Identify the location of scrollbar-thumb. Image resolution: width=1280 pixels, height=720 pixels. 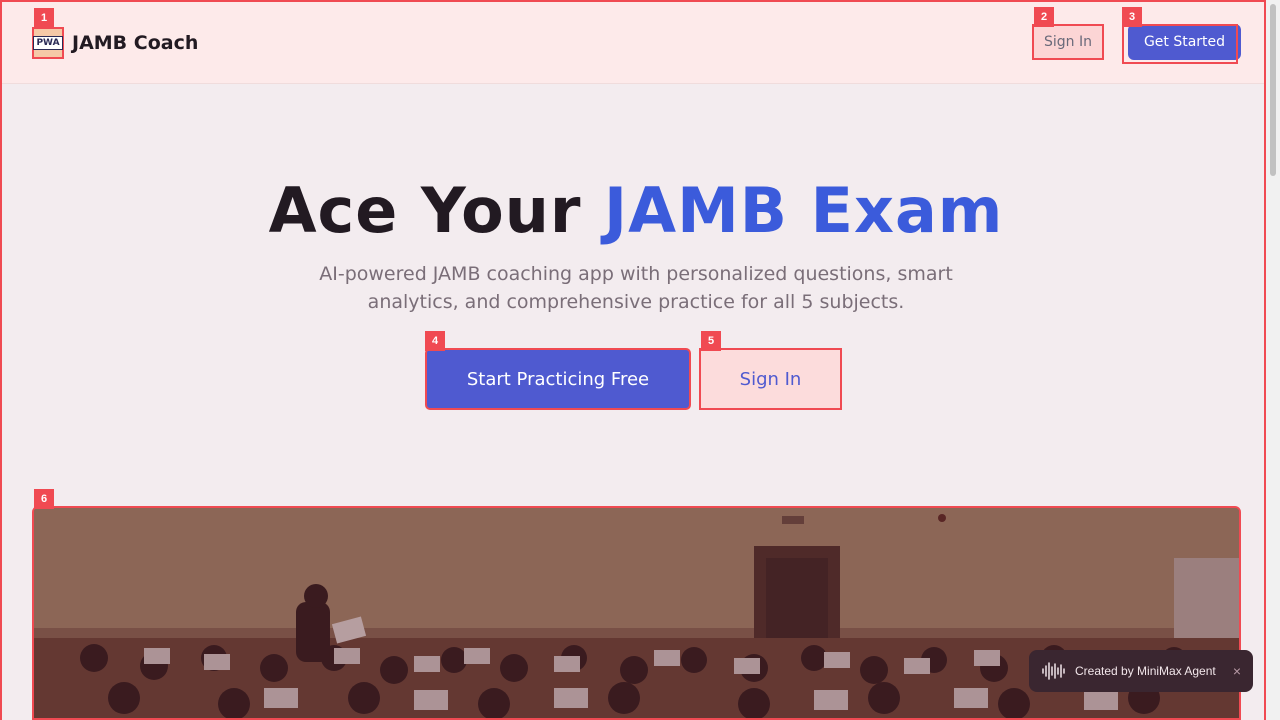
(1273, 90).